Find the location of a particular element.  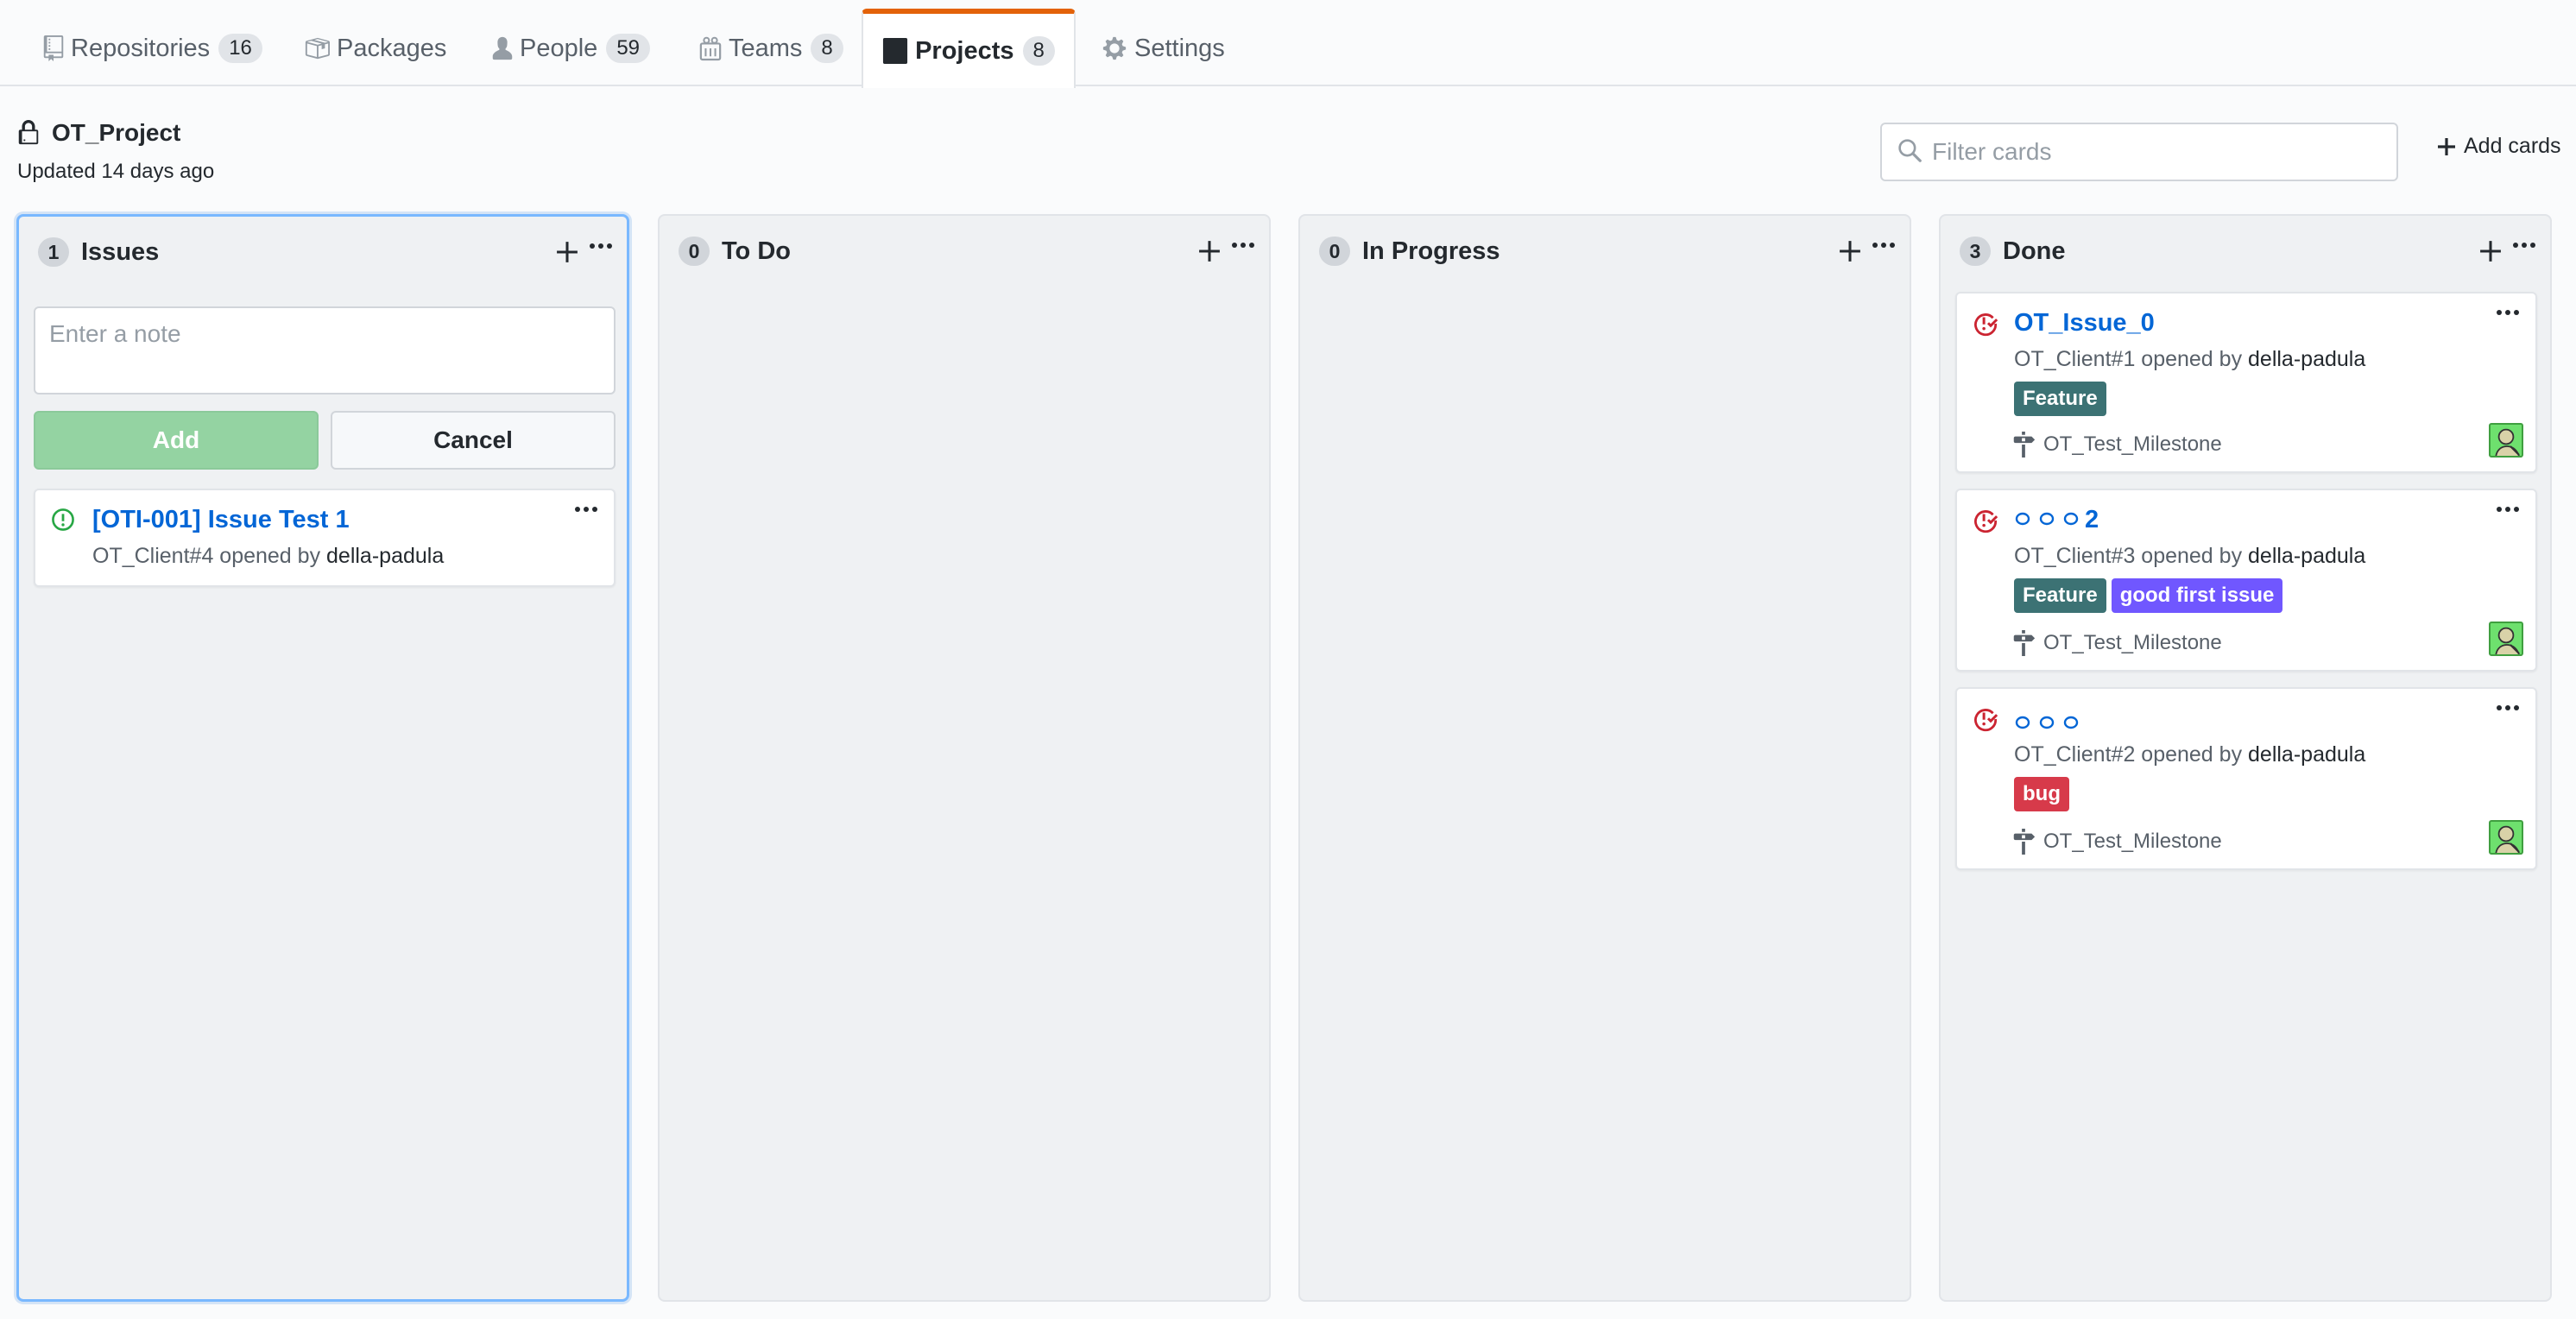

people-counter: 59 is located at coordinates (628, 48).